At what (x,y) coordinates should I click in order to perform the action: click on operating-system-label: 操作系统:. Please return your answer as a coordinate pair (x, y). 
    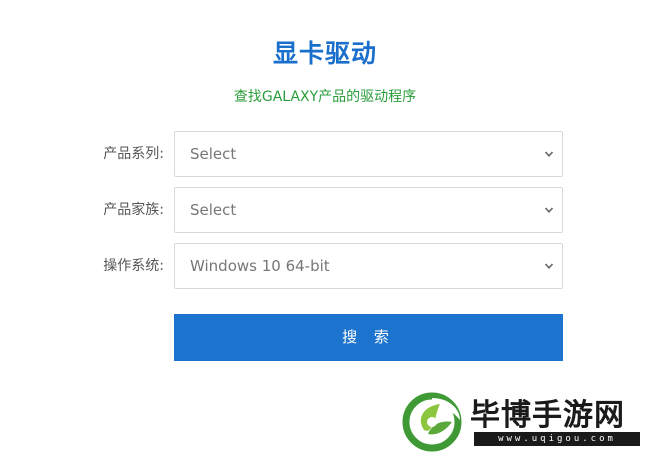
    Looking at the image, I should click on (133, 266).